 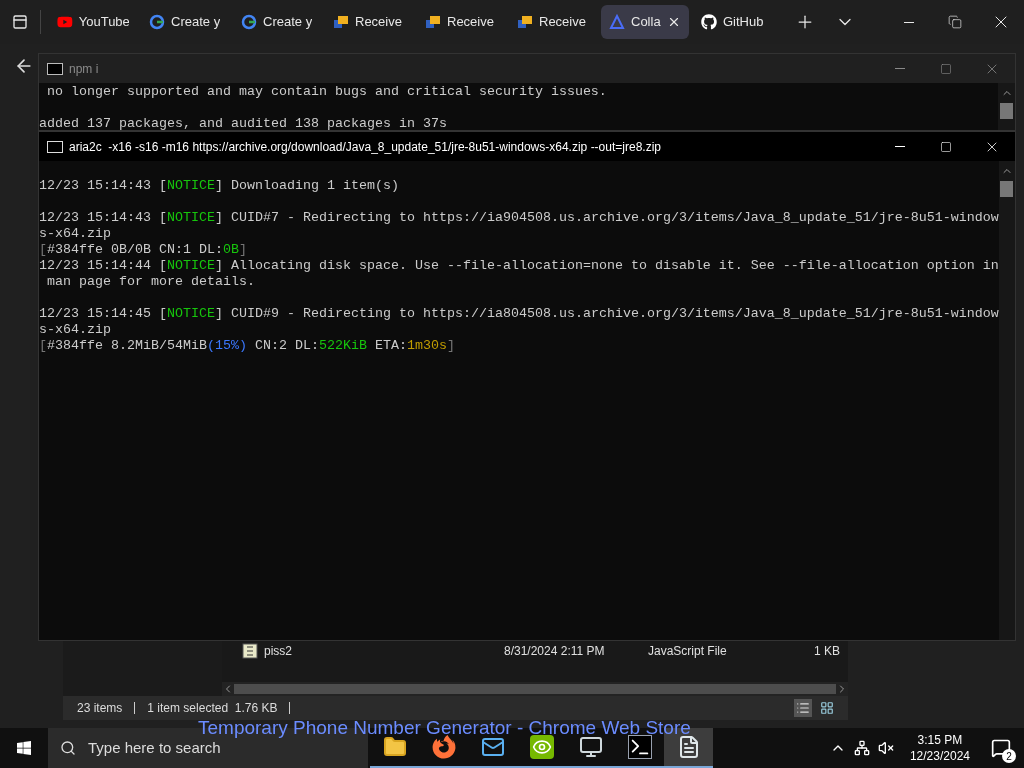 What do you see at coordinates (247, 346) in the screenshot?
I see `console-line: [#384ffe 8.2MiB/54MiB(15%) CN:2 DL:522KiB ETA:1m30s]` at bounding box center [247, 346].